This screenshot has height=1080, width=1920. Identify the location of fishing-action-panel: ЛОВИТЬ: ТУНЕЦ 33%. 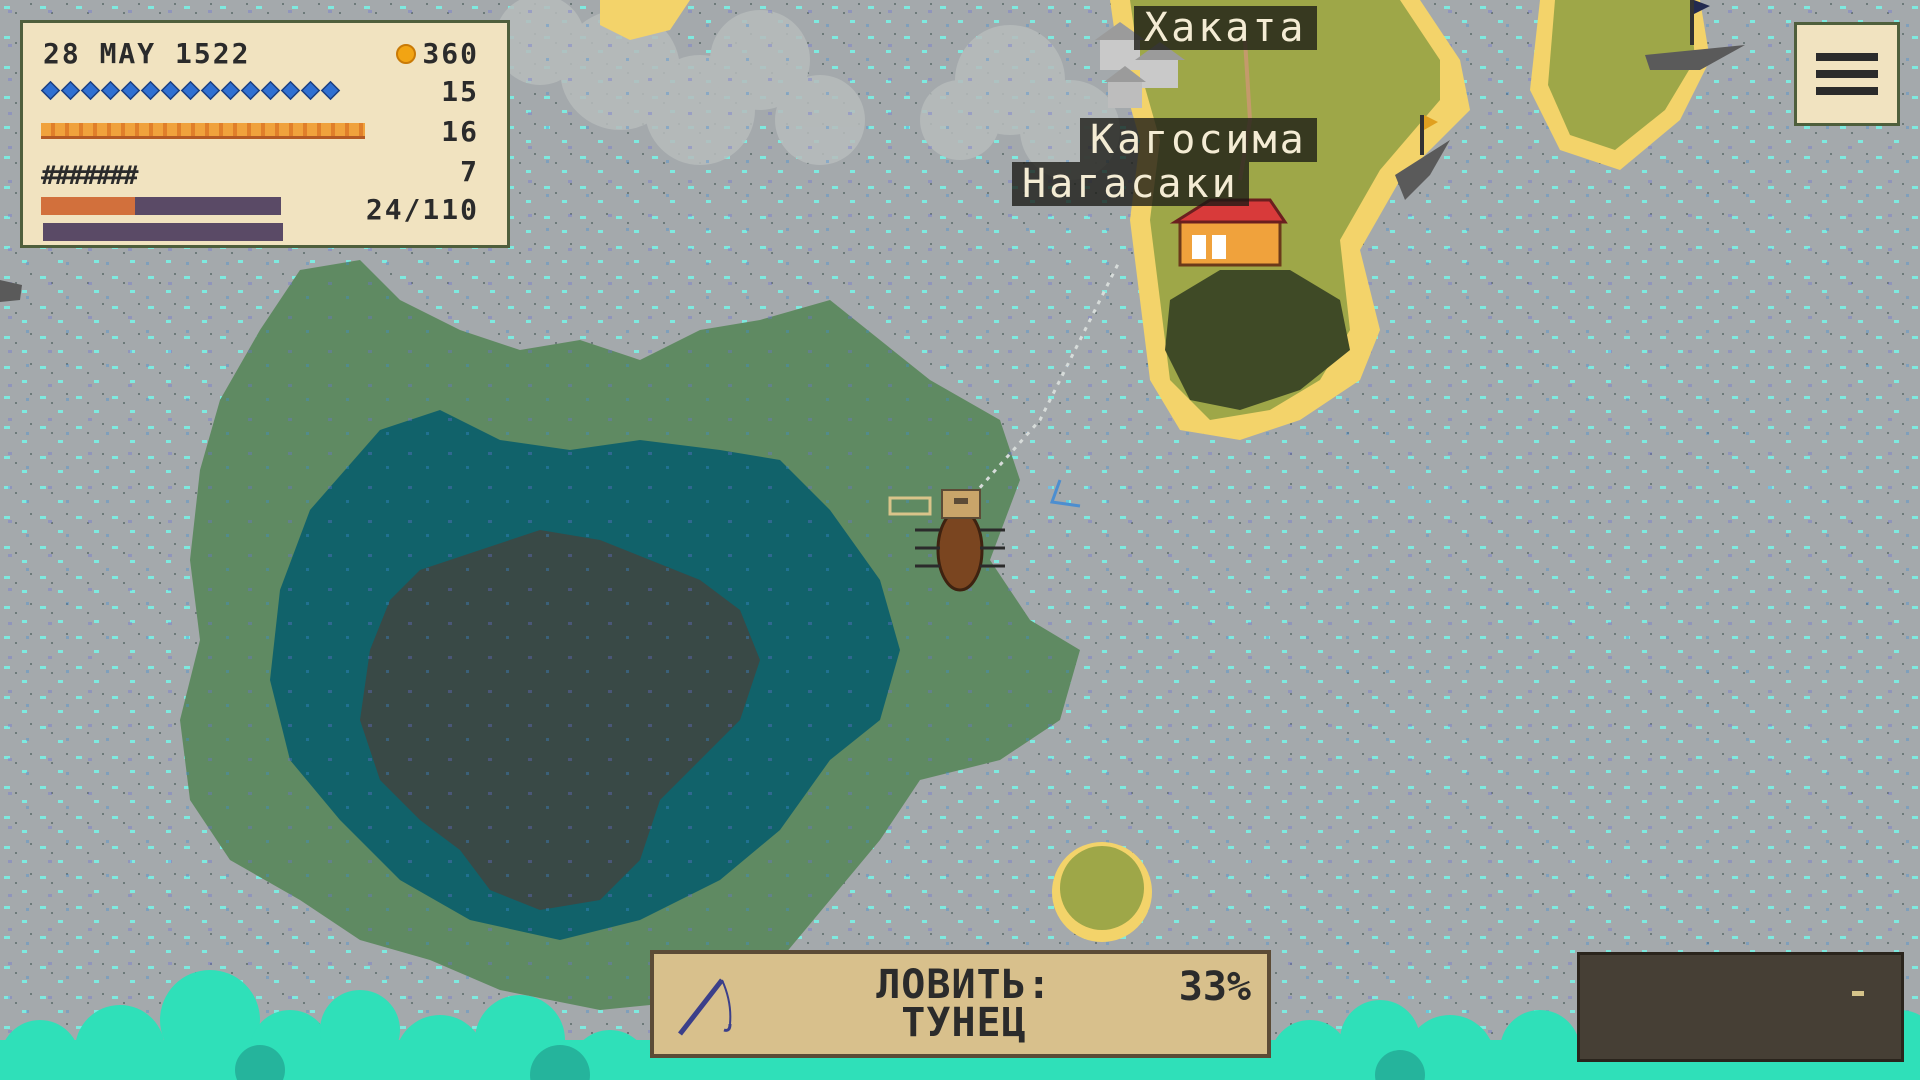
(960, 1004).